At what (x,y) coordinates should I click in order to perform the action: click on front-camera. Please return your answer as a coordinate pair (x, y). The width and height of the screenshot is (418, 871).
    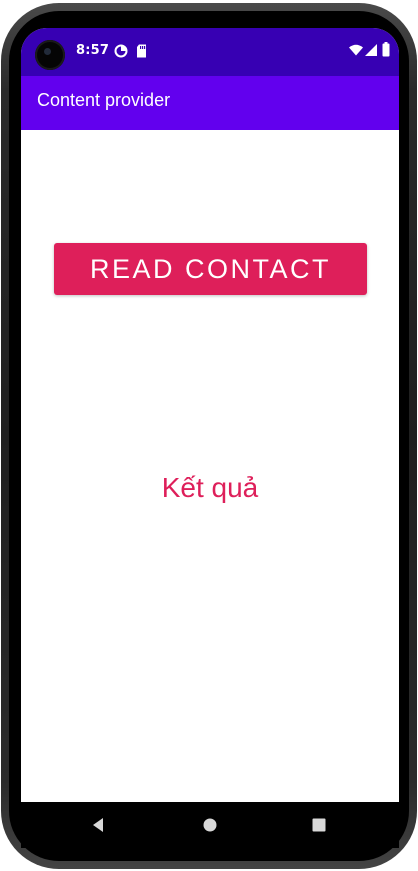
    Looking at the image, I should click on (50, 55).